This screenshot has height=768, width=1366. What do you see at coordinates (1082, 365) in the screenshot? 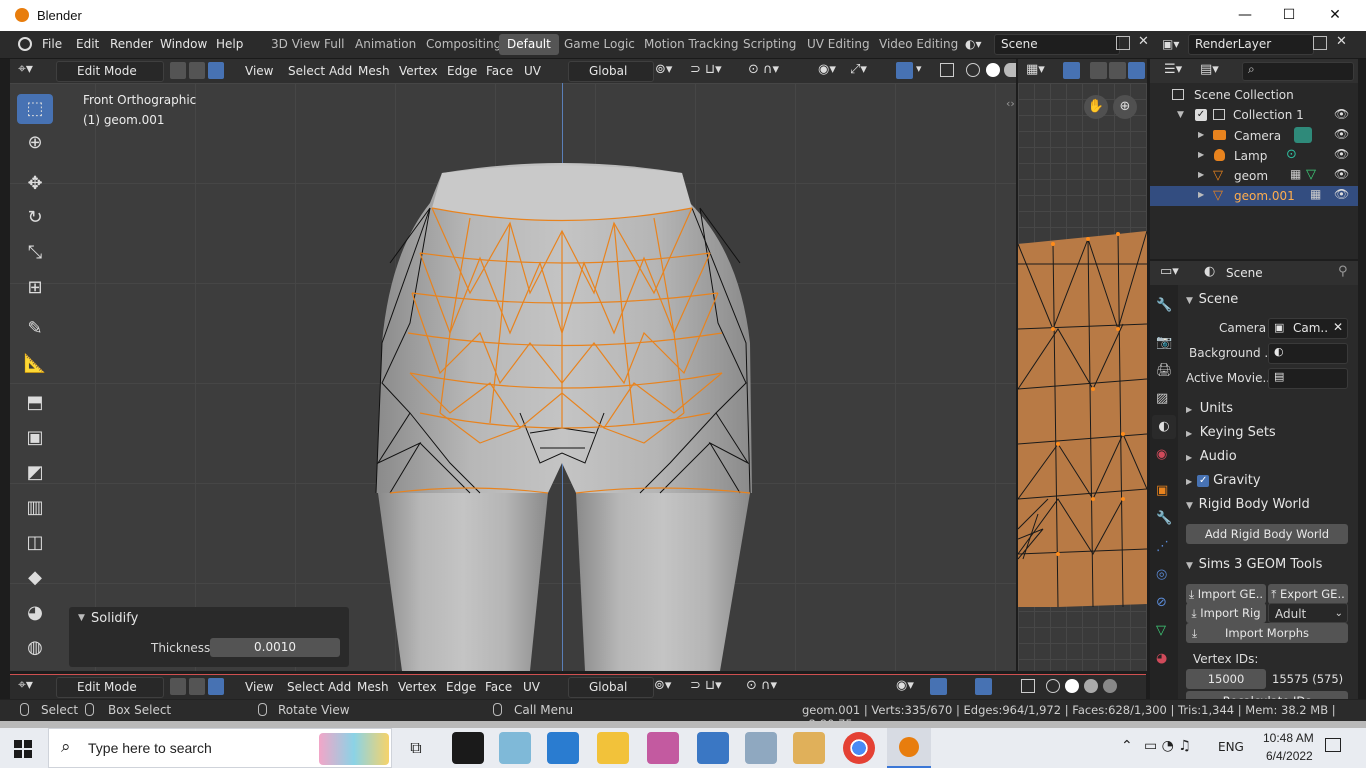
I see `uv-editor: ▦▾ ✋ ⊕` at bounding box center [1082, 365].